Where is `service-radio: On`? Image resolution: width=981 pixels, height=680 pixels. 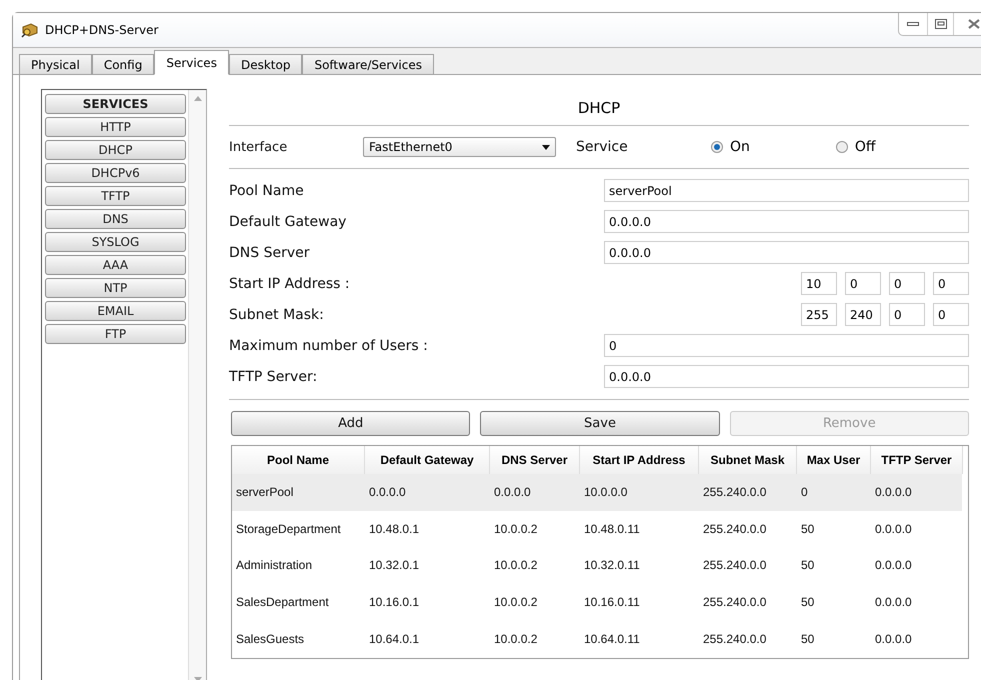
service-radio: On is located at coordinates (730, 147).